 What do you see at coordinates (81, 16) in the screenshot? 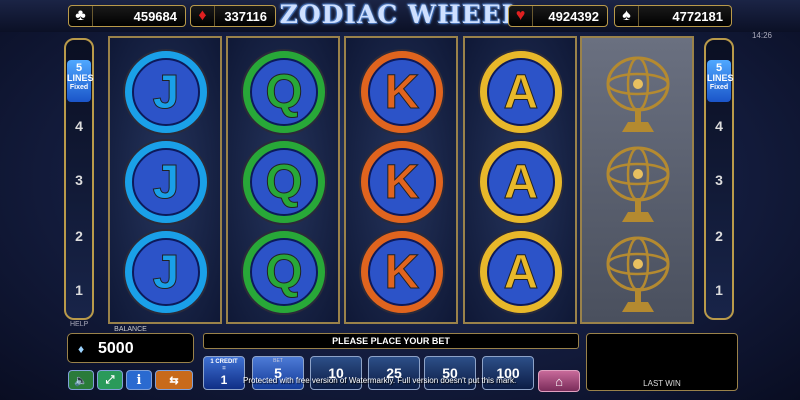
I see `clubs-icon: ♣` at bounding box center [81, 16].